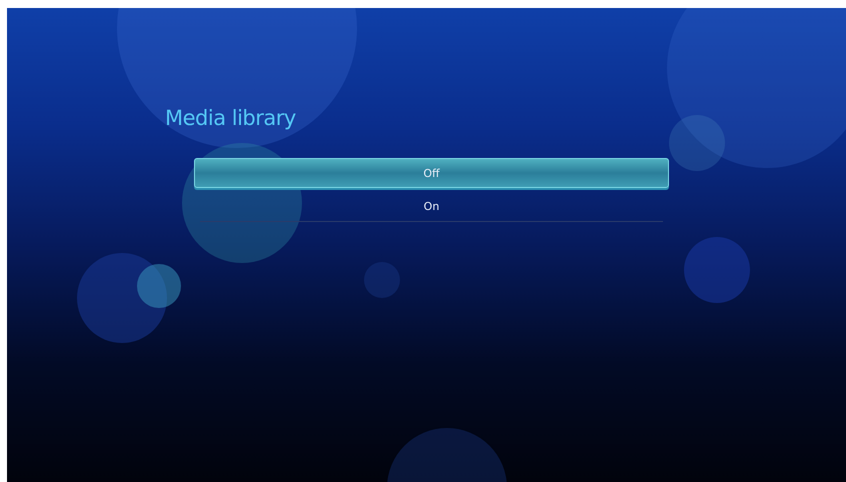 The width and height of the screenshot is (846, 482). Describe the element at coordinates (231, 118) in the screenshot. I see `screen-title: Media library` at that location.